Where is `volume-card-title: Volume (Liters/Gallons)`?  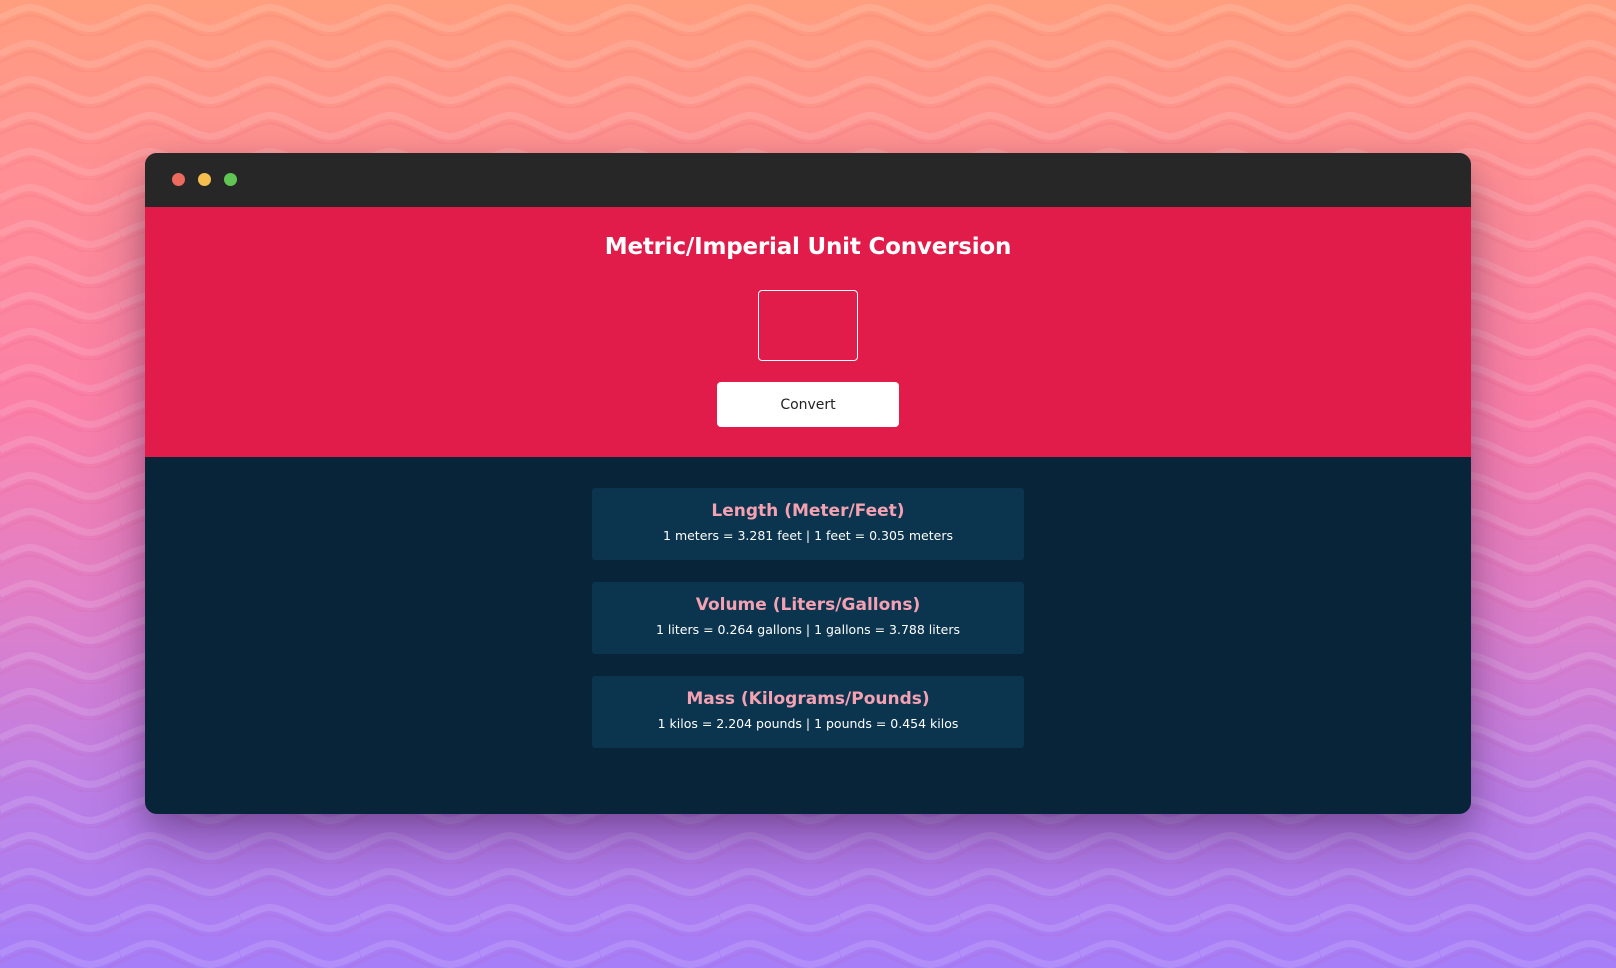 volume-card-title: Volume (Liters/Gallons) is located at coordinates (808, 605).